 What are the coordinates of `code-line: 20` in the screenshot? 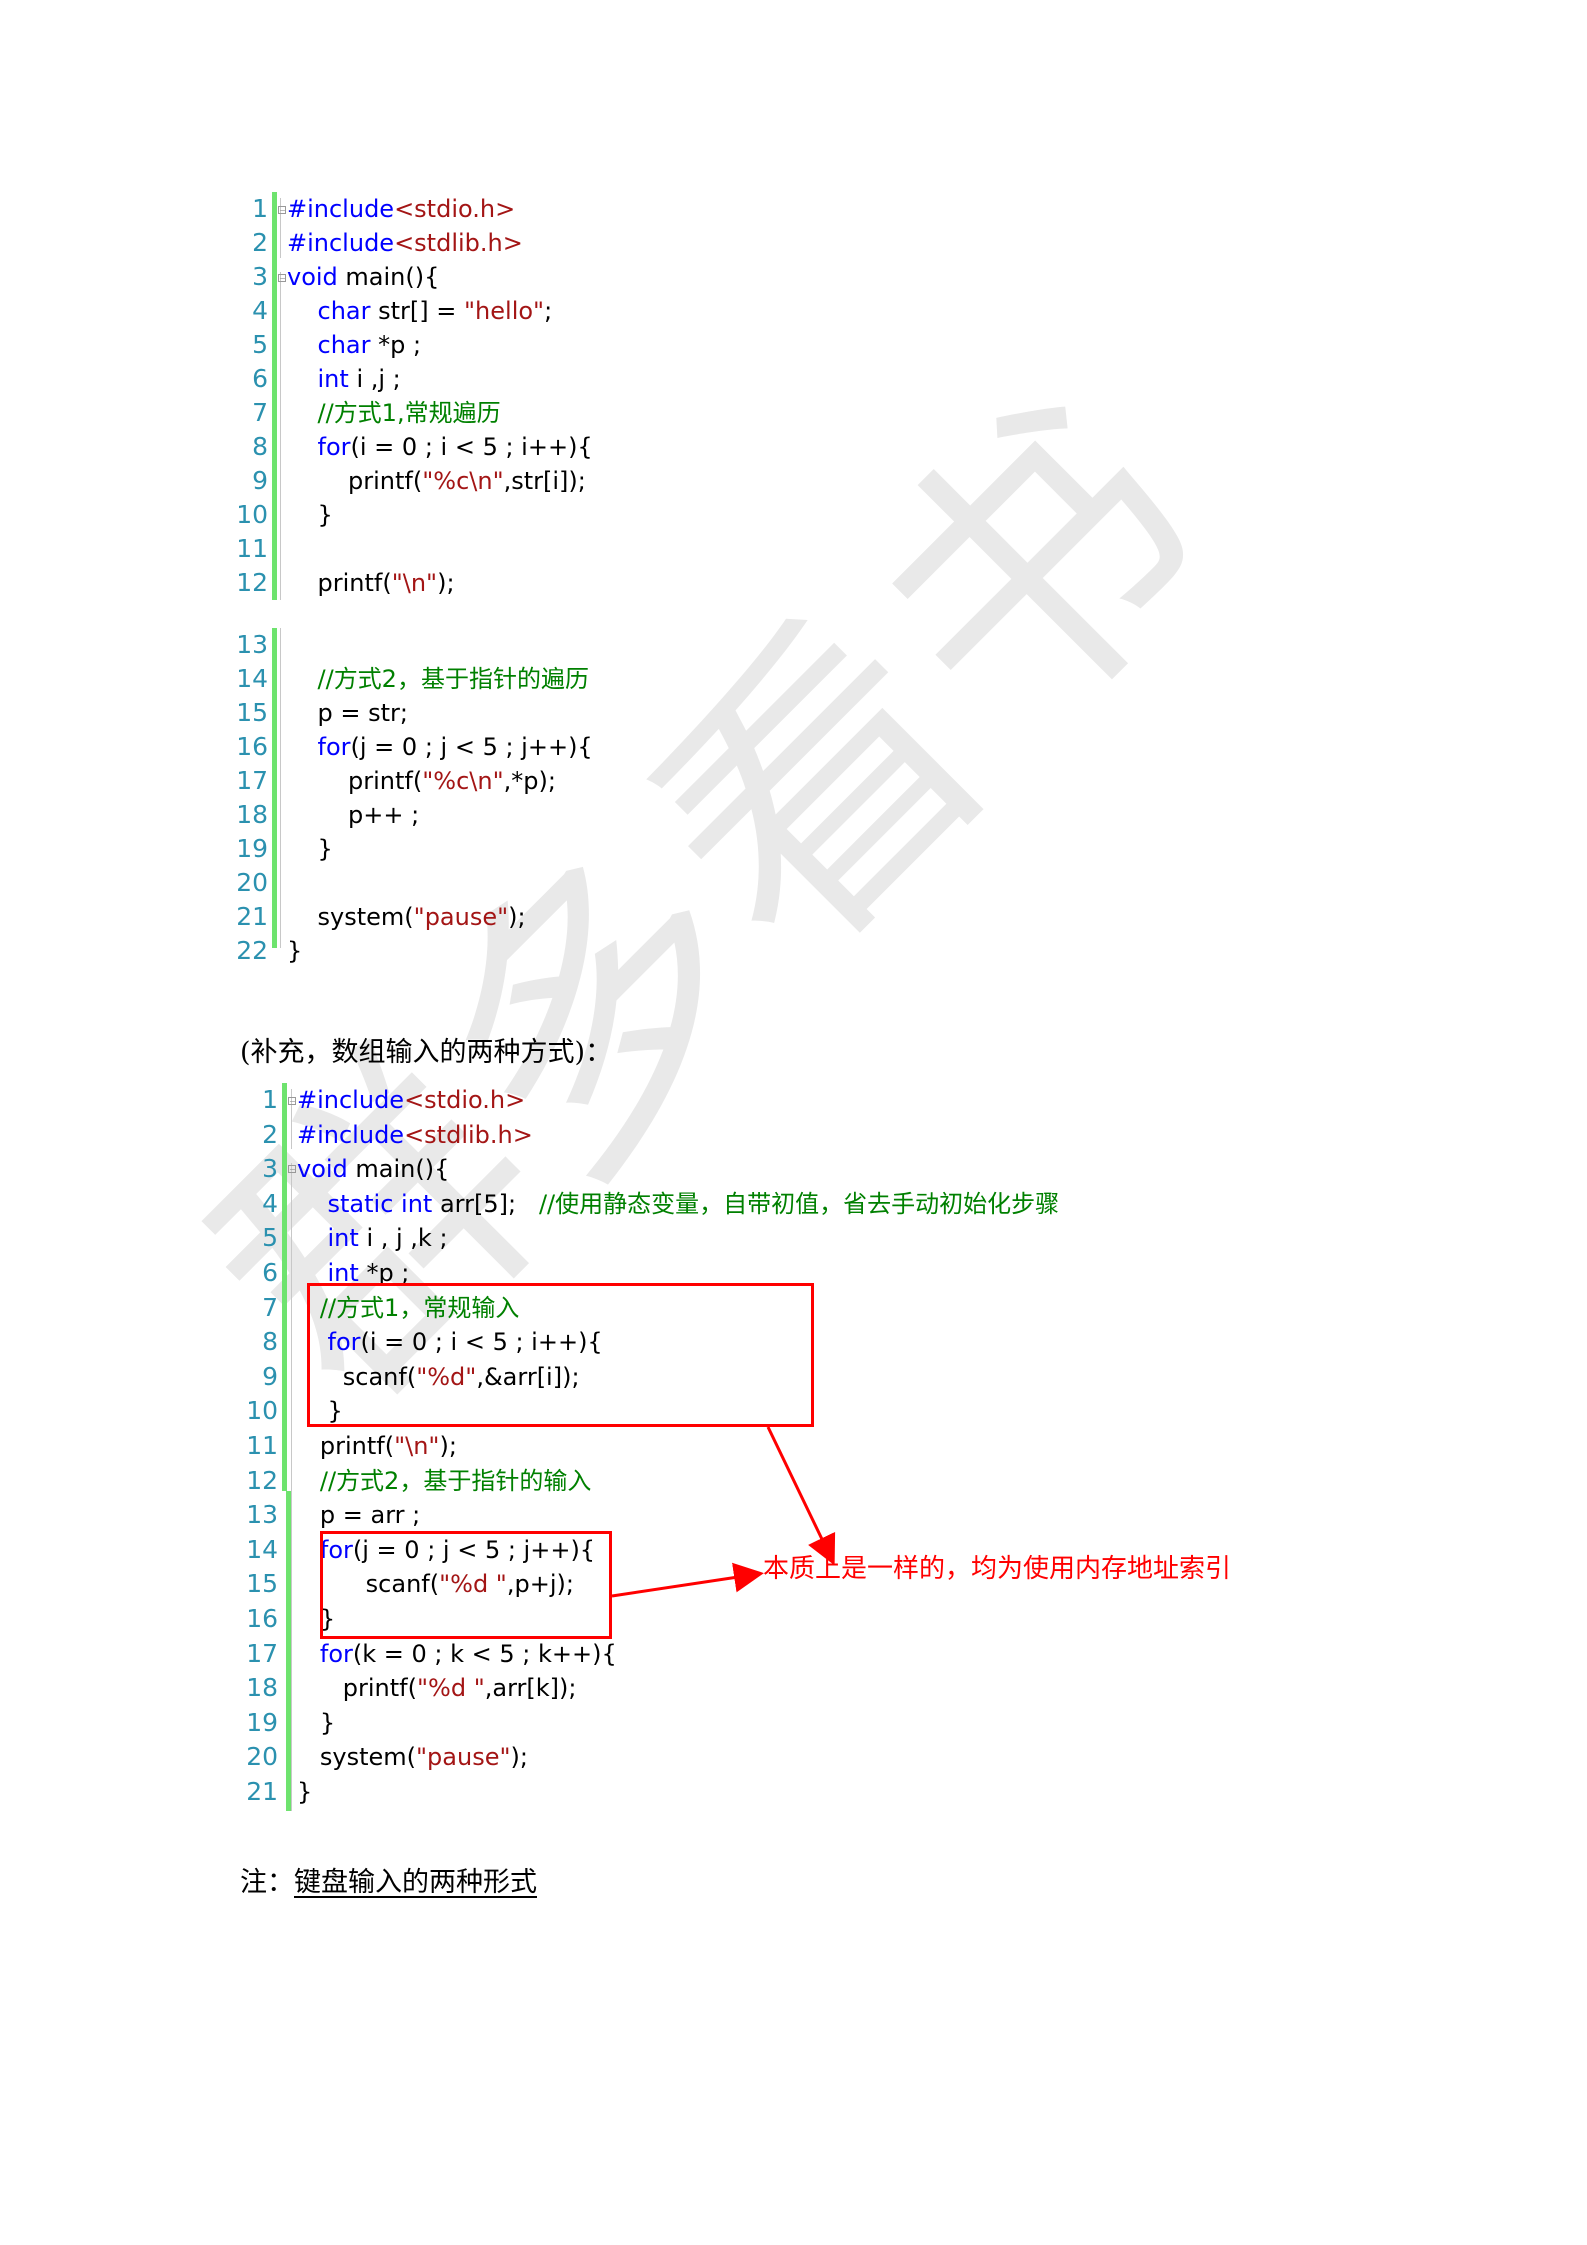 It's located at (700, 883).